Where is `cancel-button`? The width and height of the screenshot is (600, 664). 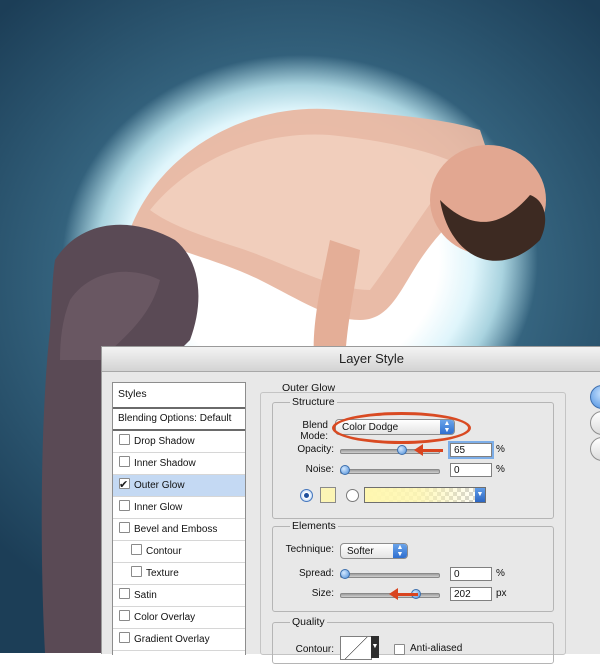
cancel-button is located at coordinates (595, 423).